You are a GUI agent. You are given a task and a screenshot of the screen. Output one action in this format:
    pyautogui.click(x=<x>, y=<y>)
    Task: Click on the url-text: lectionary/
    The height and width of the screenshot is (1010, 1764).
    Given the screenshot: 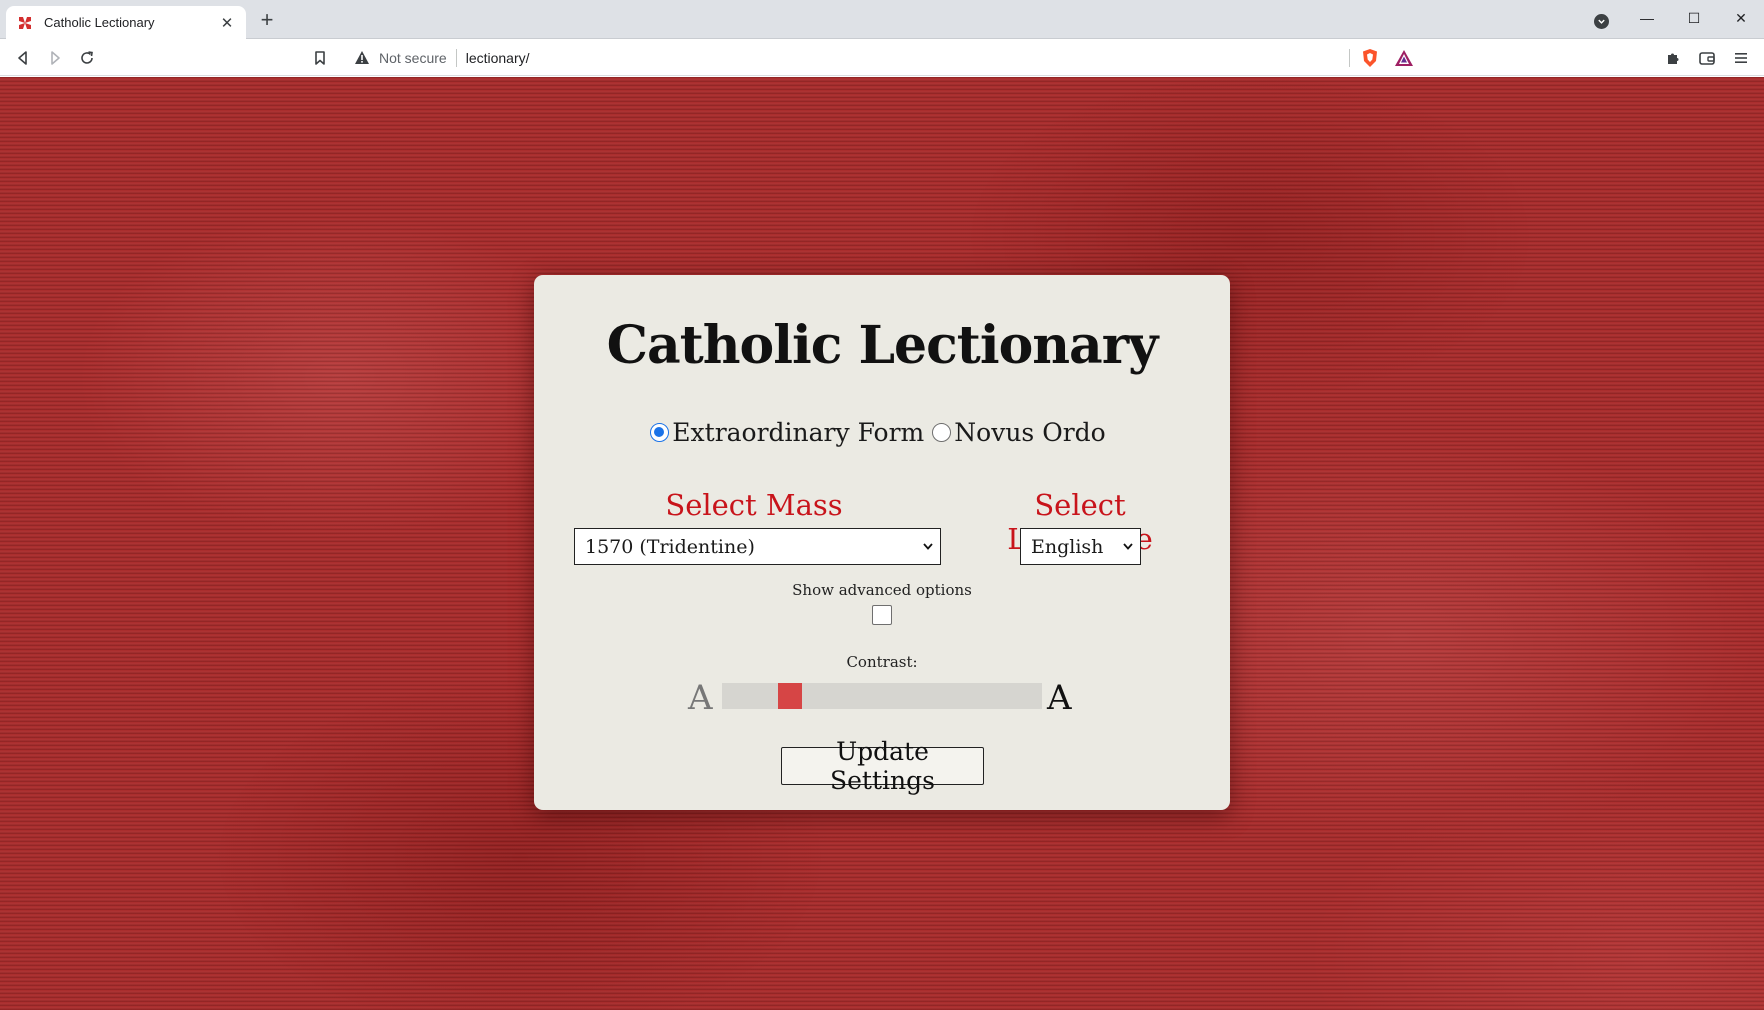 What is the action you would take?
    pyautogui.click(x=498, y=58)
    